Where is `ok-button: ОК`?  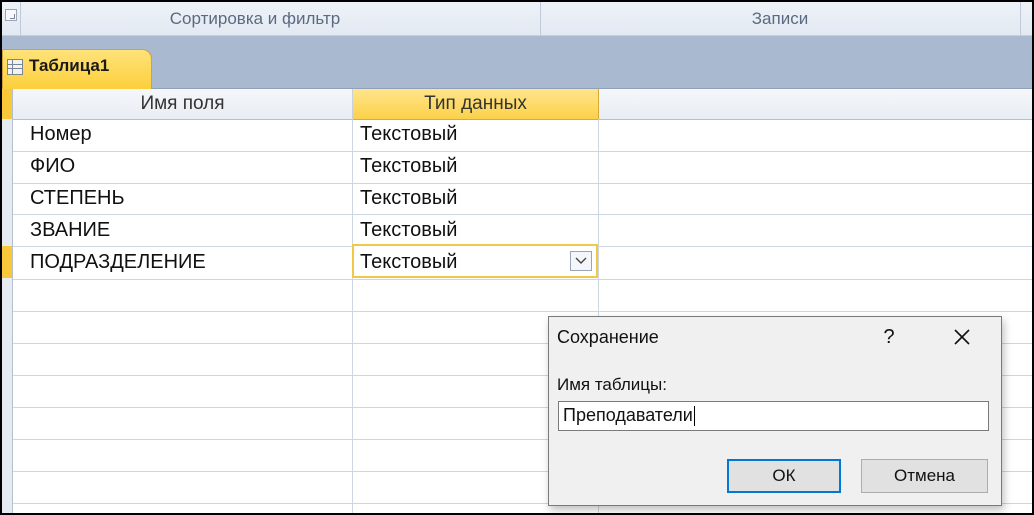 ok-button: ОК is located at coordinates (784, 476).